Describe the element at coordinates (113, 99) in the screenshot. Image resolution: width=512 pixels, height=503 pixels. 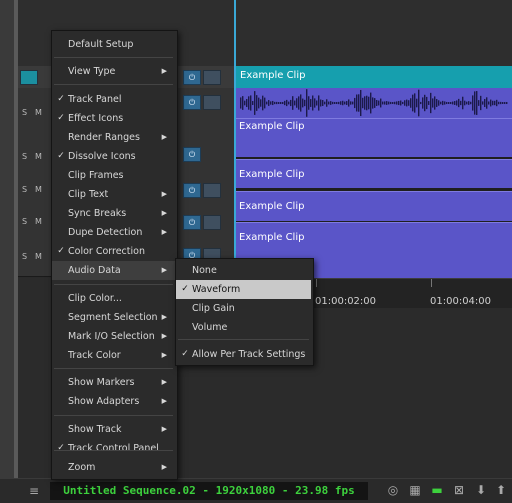
I see `menu-item: ✓ Track Panel` at that location.